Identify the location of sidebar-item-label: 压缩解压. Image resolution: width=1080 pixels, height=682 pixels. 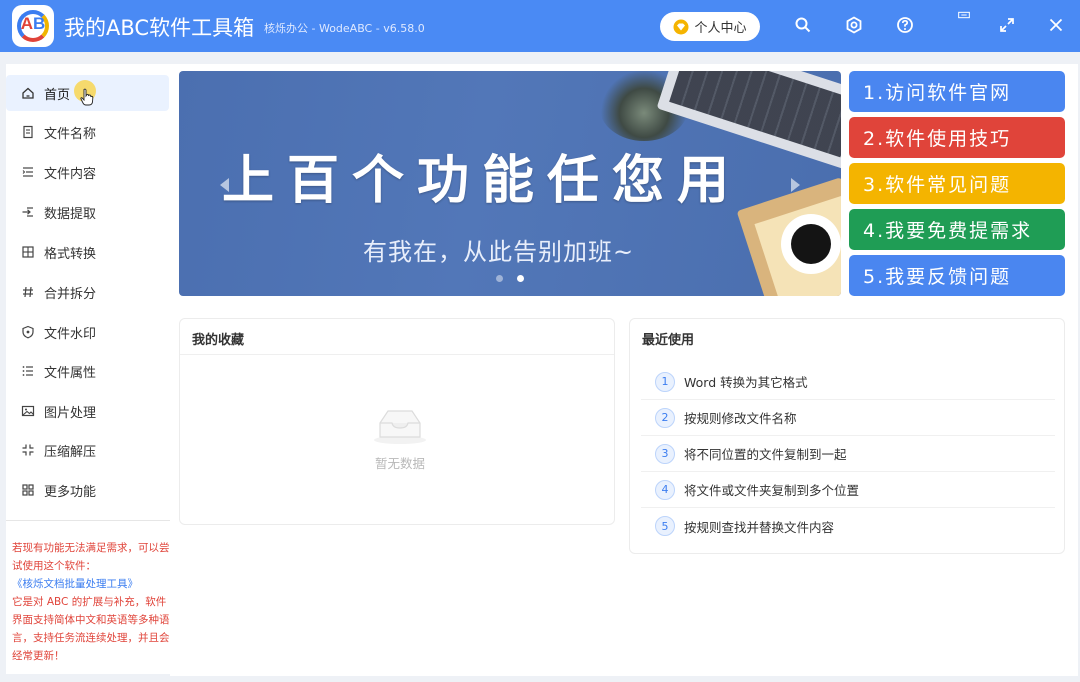
(70, 452).